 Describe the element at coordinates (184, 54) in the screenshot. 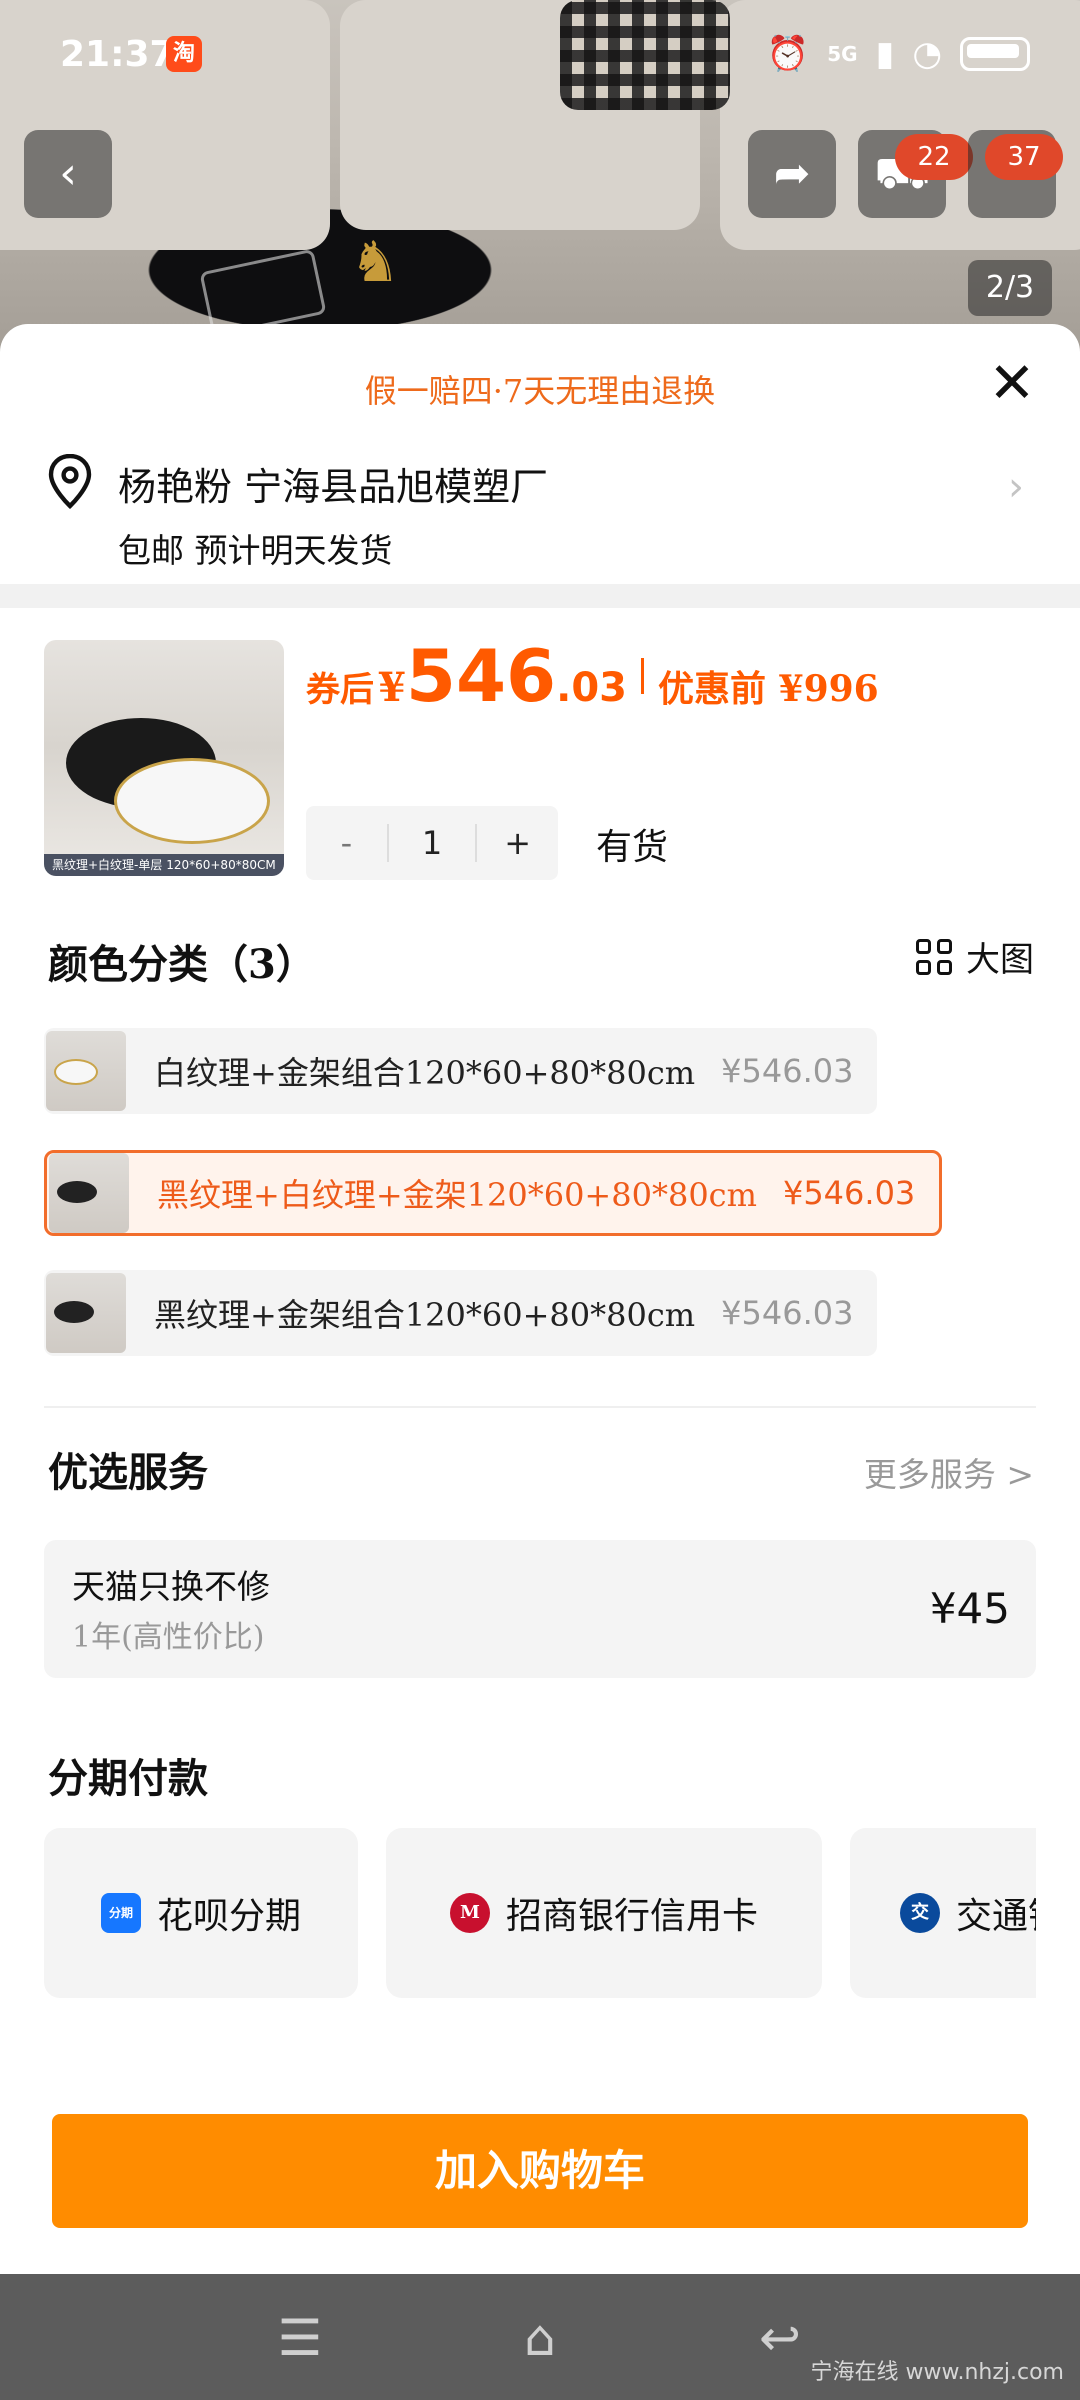

I see `taobao-app-icon: 淘` at that location.